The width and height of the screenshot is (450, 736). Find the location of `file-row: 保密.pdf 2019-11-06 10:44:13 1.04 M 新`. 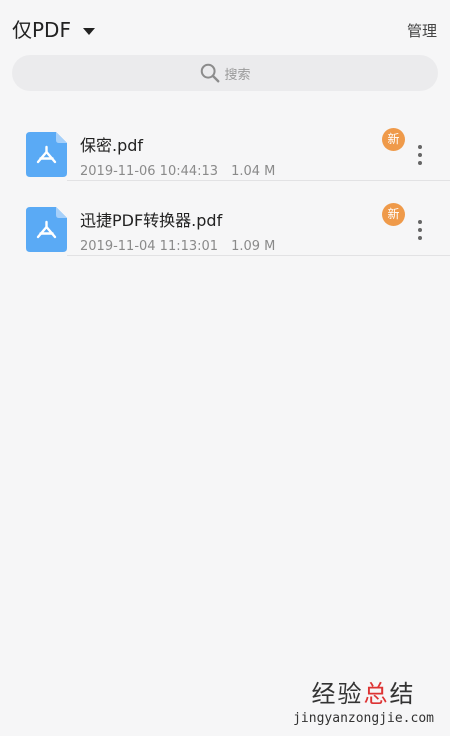

file-row: 保密.pdf 2019-11-06 10:44:13 1.04 M 新 is located at coordinates (225, 143).